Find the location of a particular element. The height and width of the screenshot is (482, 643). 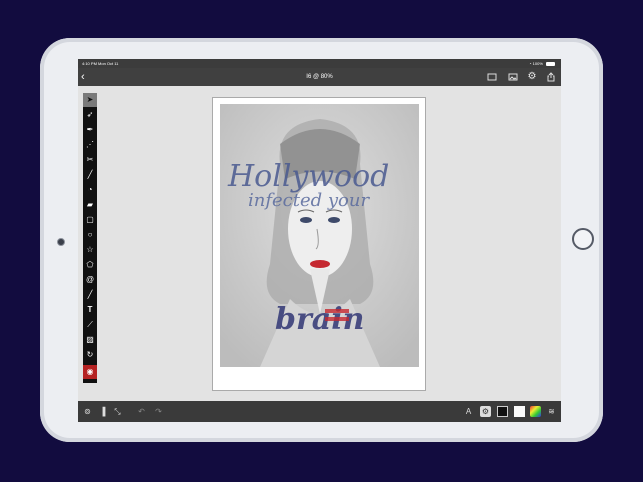

brush-icon: ◔ is located at coordinates (90, 190).